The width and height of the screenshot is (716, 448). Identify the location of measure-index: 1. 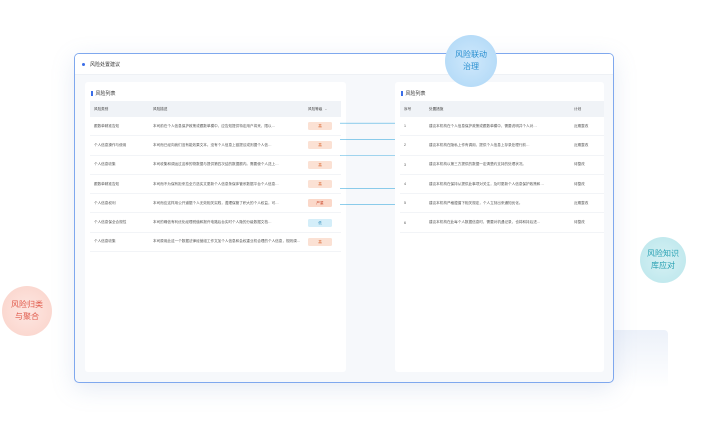
(412, 127).